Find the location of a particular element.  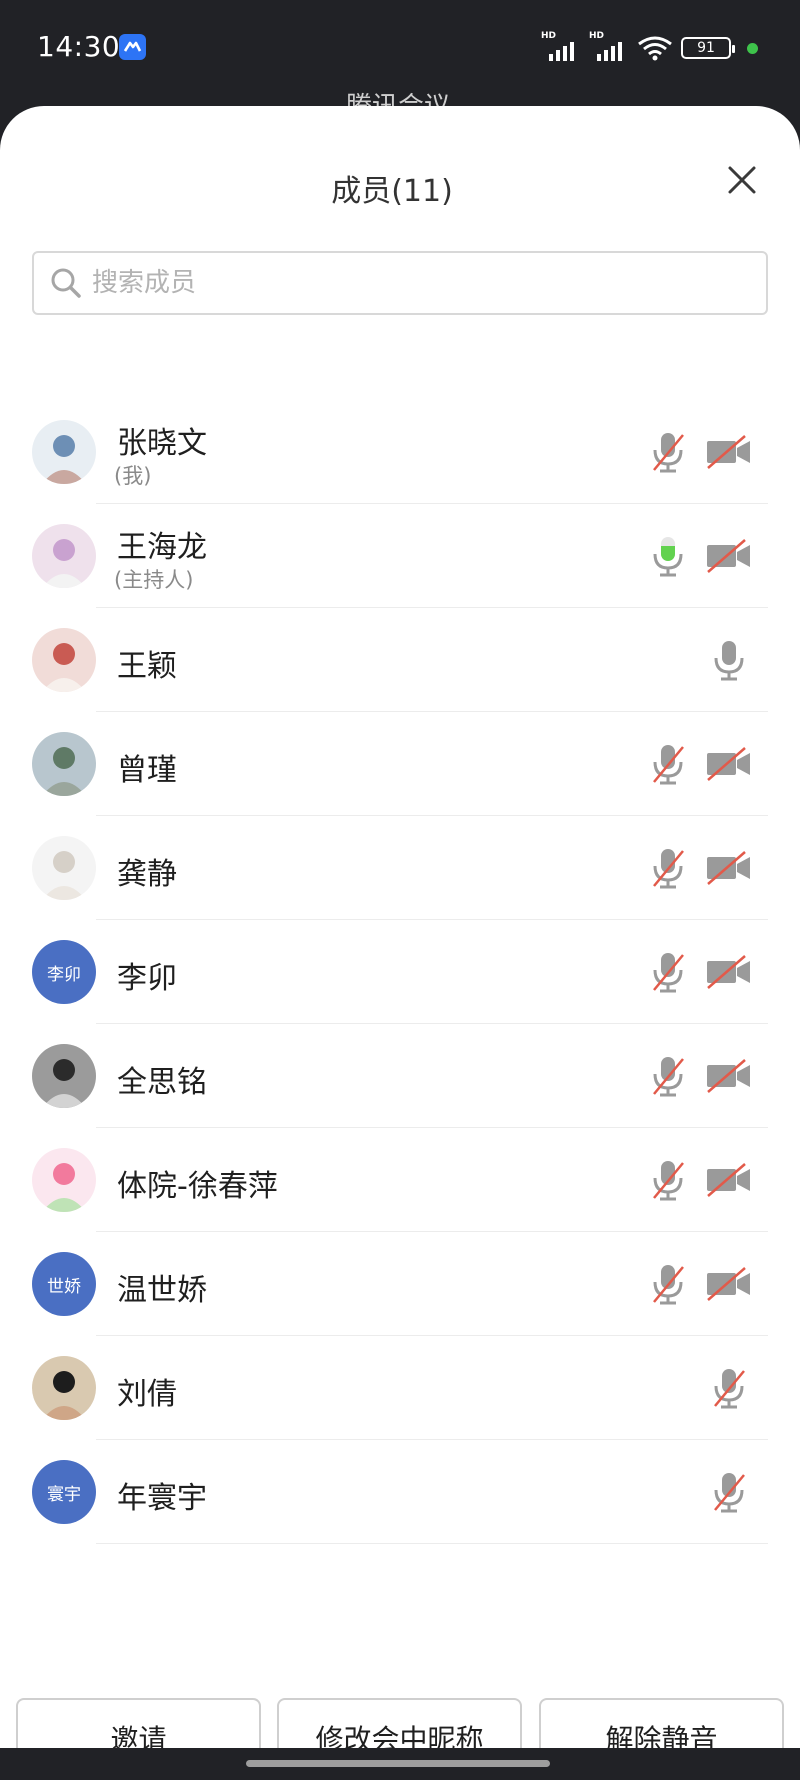

sheet-title: 成员(11) is located at coordinates (392, 191).